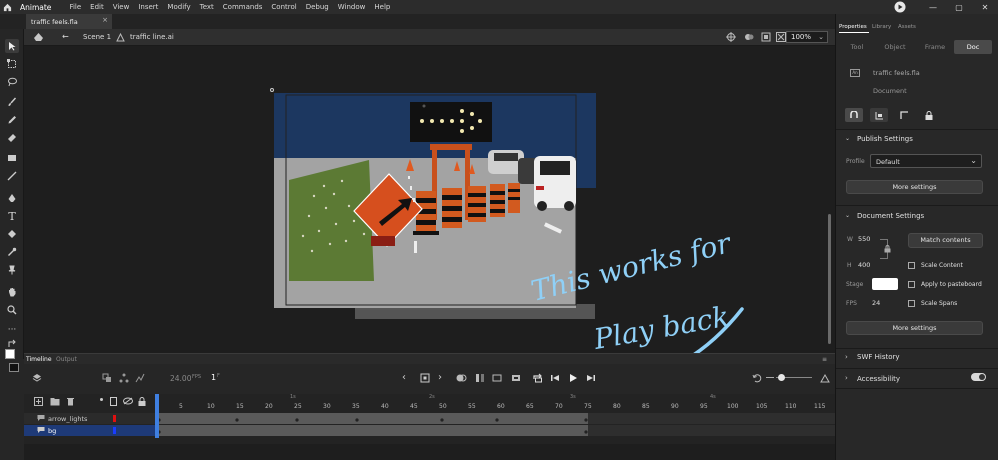 The height and width of the screenshot is (460, 998). Describe the element at coordinates (911, 265) in the screenshot. I see `scale-content-checkbox` at that location.